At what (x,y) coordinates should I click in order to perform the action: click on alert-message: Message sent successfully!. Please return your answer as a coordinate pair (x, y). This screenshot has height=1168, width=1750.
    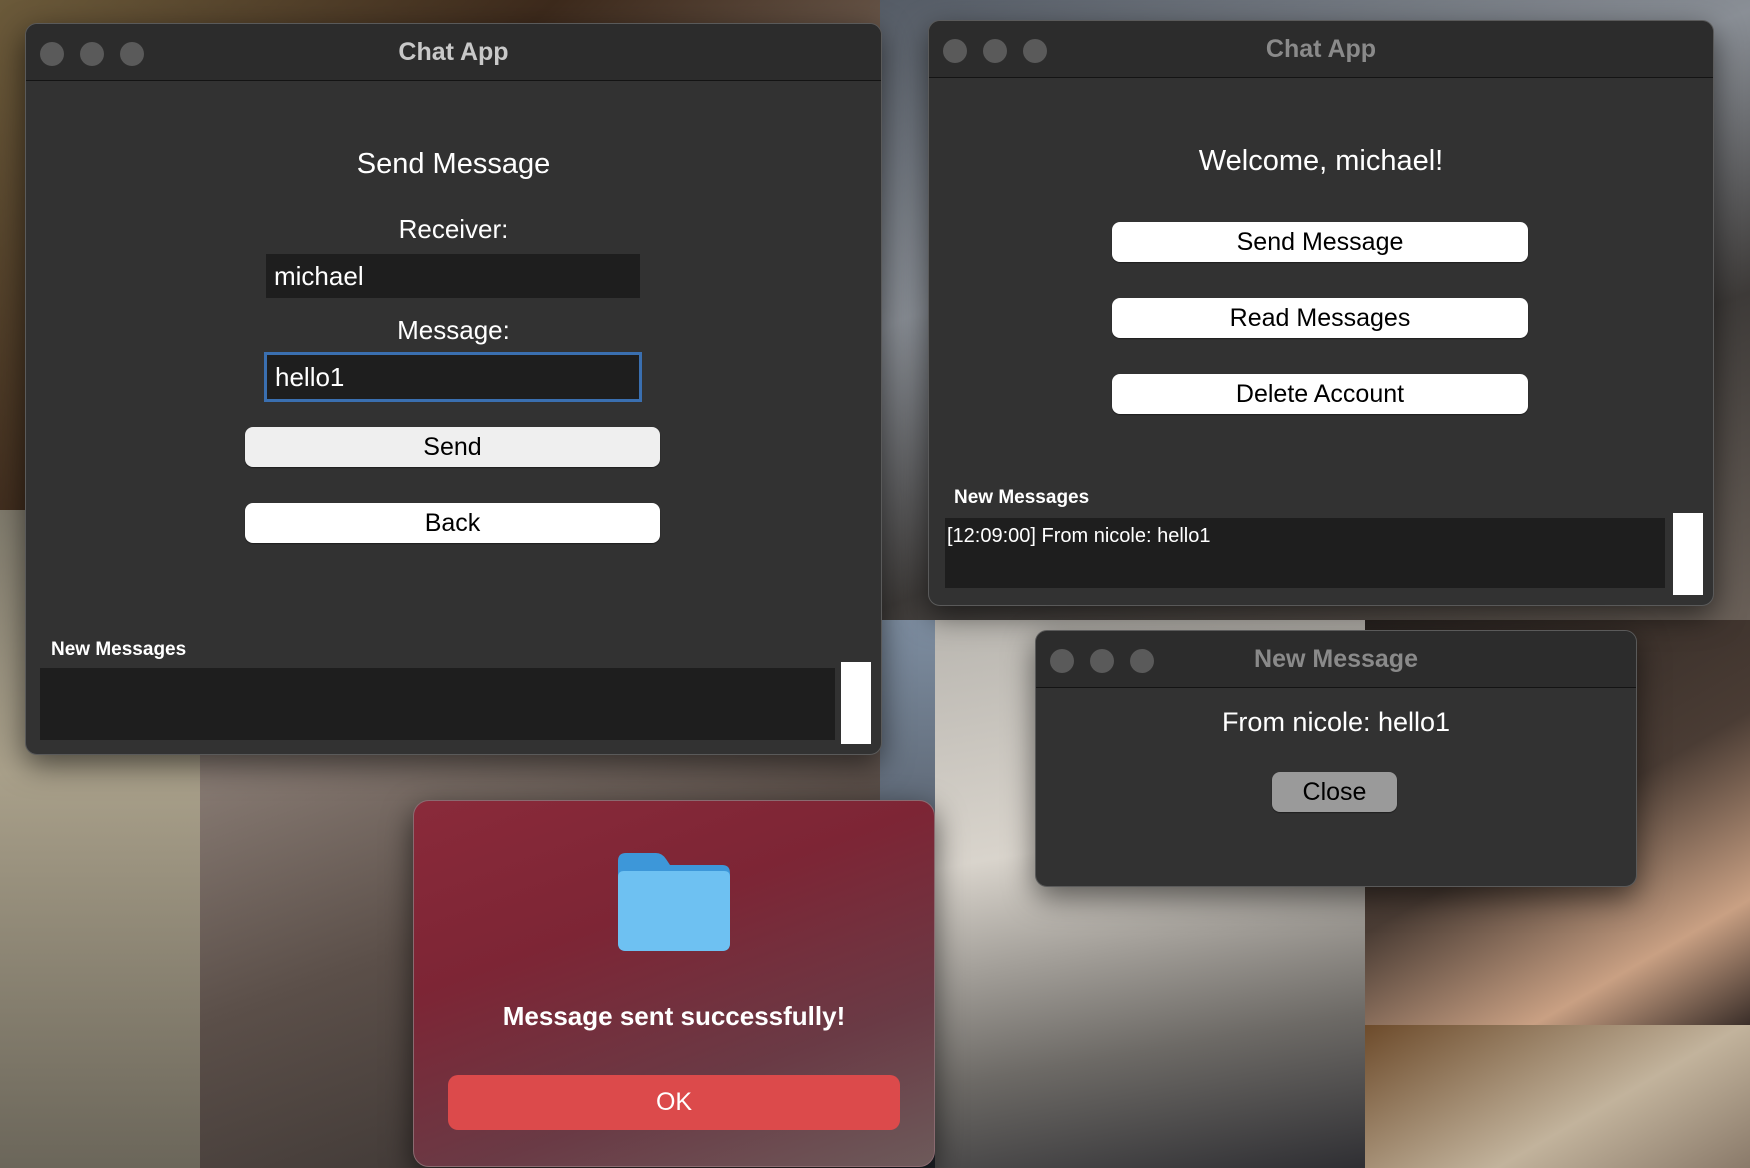
    Looking at the image, I should click on (674, 1016).